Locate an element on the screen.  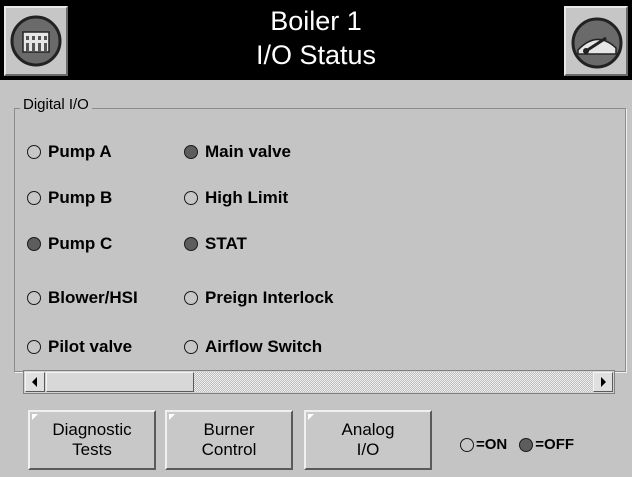
button-label-line1: Burner is located at coordinates (229, 429).